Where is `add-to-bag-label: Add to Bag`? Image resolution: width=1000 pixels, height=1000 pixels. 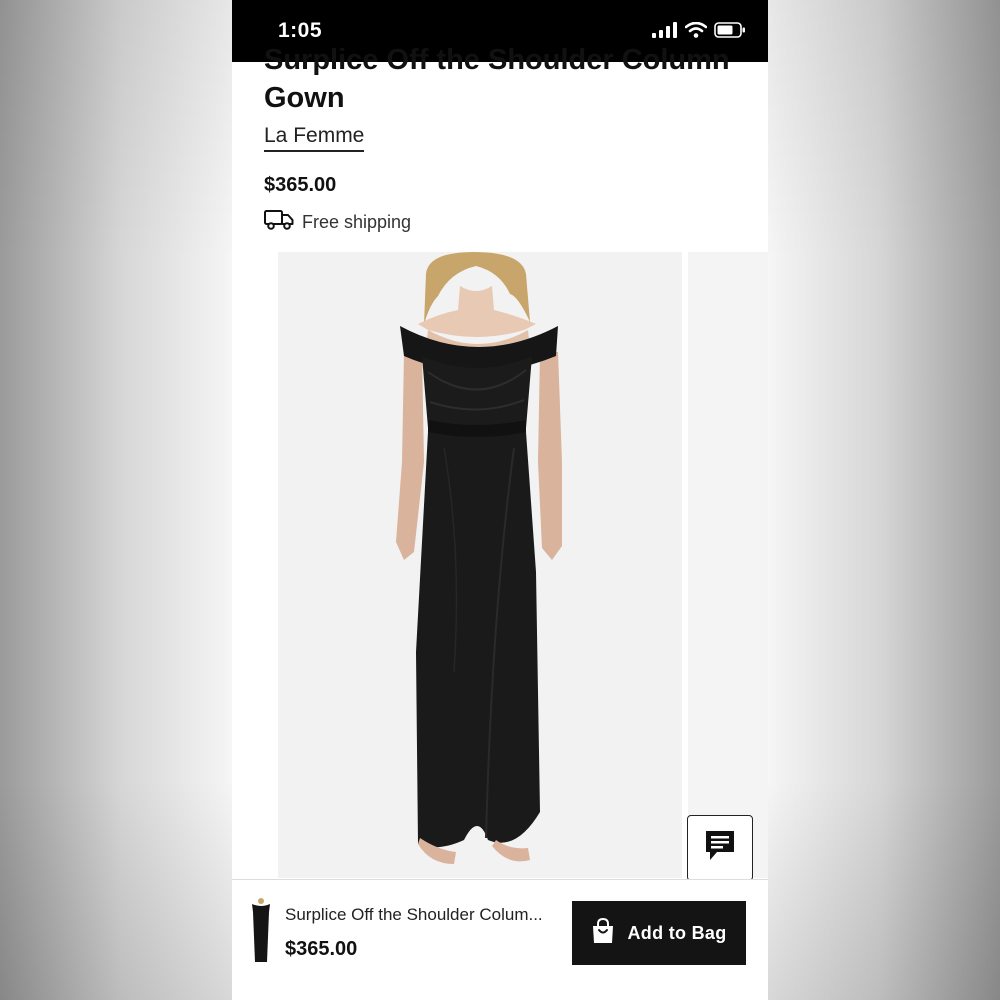 add-to-bag-label: Add to Bag is located at coordinates (677, 932).